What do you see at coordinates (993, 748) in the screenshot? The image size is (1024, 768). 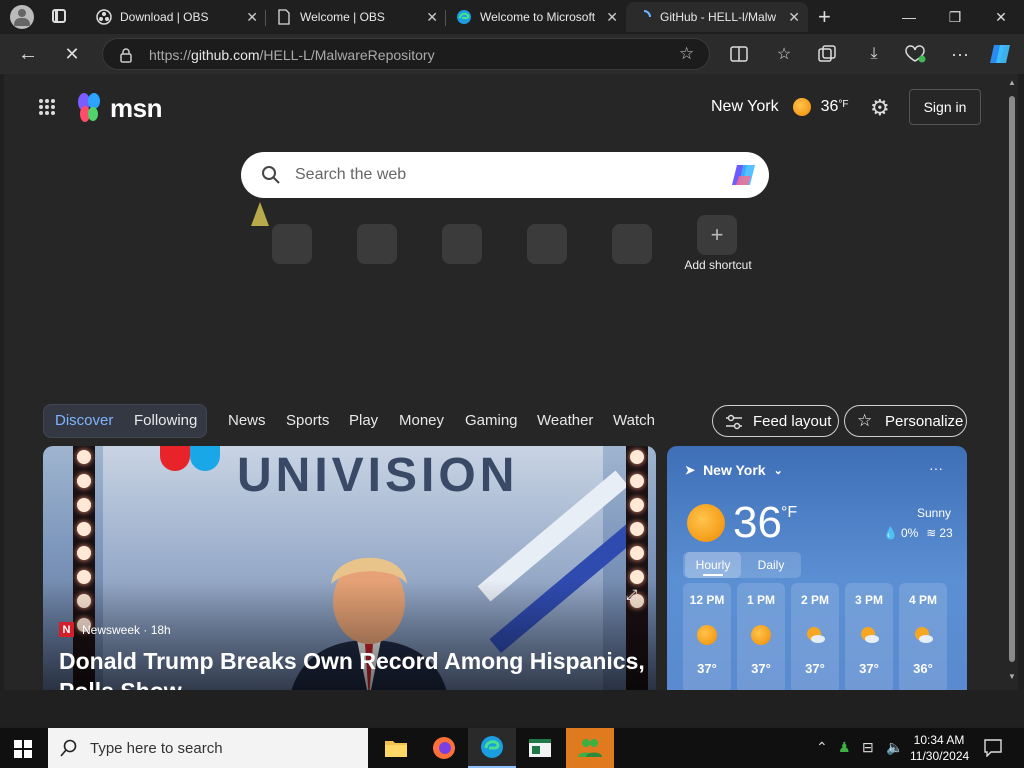 I see `notifications-icon` at bounding box center [993, 748].